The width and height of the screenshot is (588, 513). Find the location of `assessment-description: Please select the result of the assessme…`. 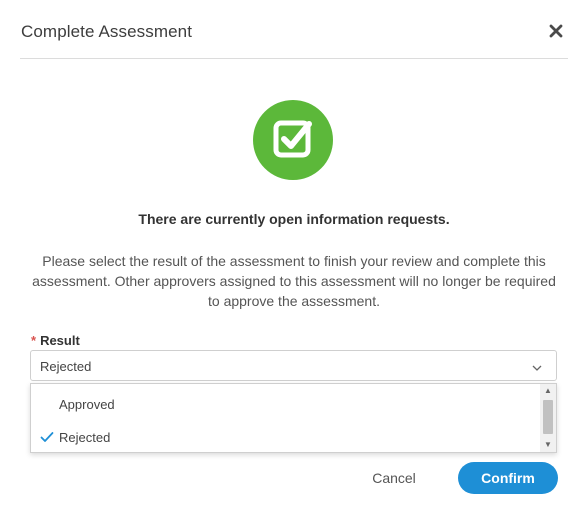

assessment-description: Please select the result of the assessme… is located at coordinates (294, 281).